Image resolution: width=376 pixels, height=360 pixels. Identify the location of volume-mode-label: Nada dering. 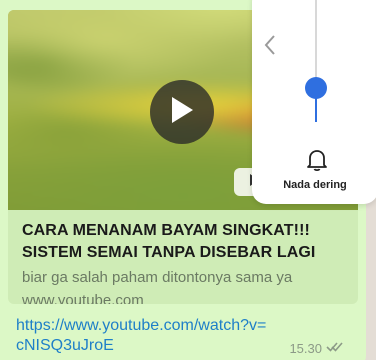
(315, 185).